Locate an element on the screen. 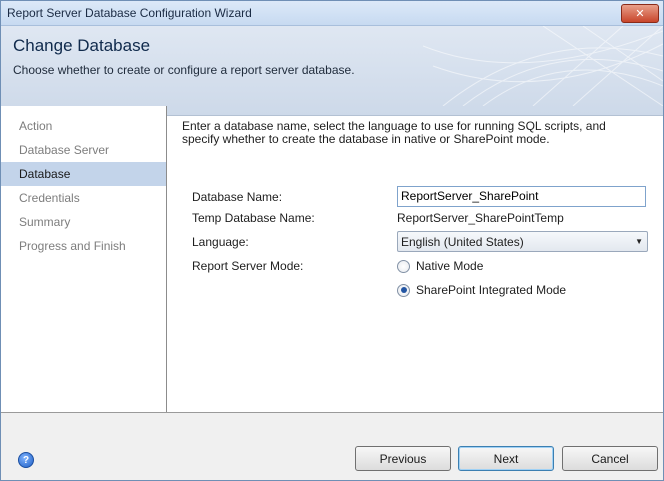 Image resolution: width=664 pixels, height=481 pixels. database-name-input is located at coordinates (521, 196).